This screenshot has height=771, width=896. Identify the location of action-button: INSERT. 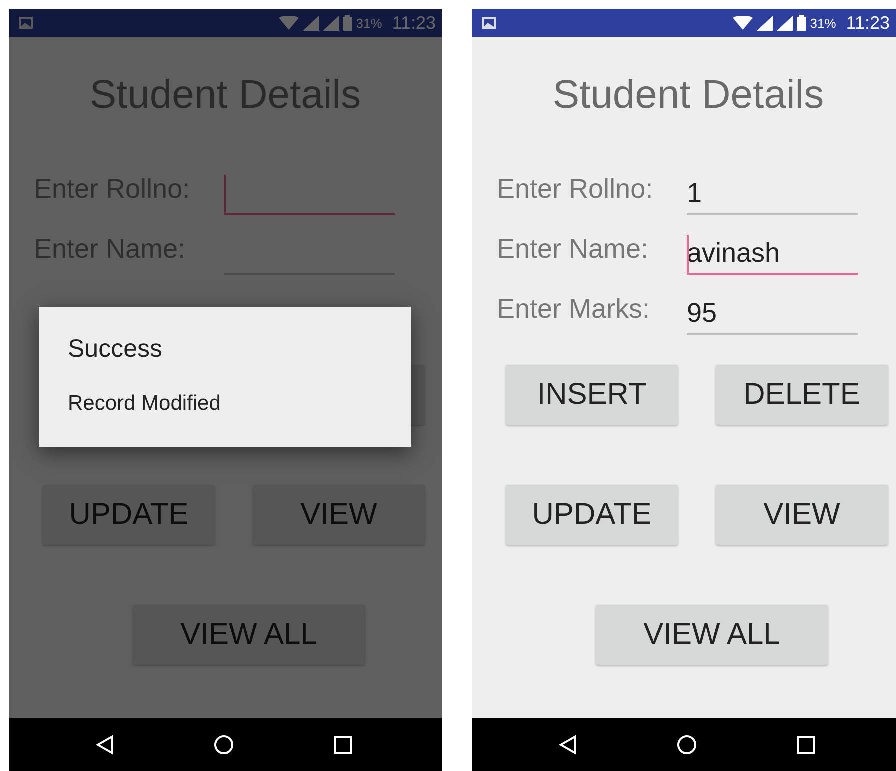
(592, 395).